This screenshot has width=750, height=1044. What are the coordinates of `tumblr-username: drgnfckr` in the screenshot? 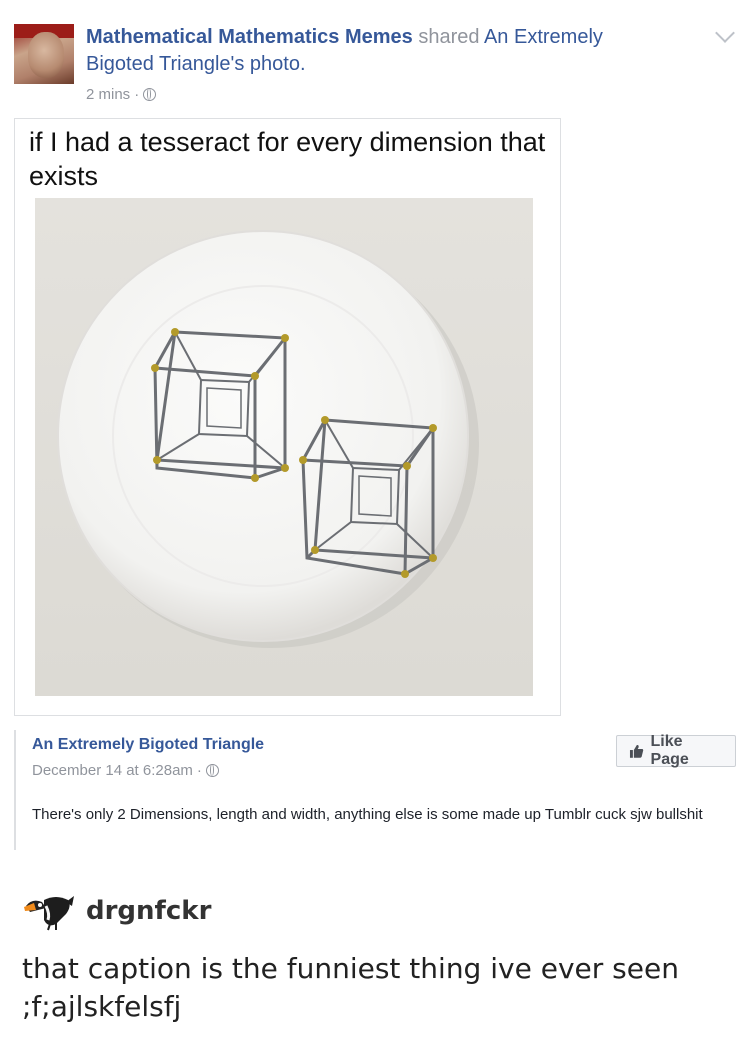 It's located at (148, 911).